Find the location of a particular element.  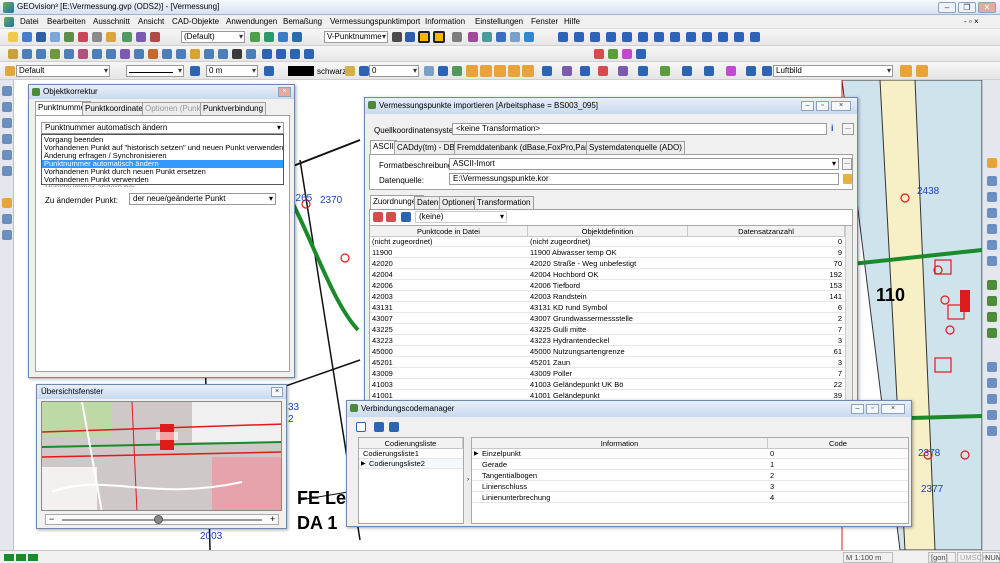

left-tool-d-icon is located at coordinates (7, 139).